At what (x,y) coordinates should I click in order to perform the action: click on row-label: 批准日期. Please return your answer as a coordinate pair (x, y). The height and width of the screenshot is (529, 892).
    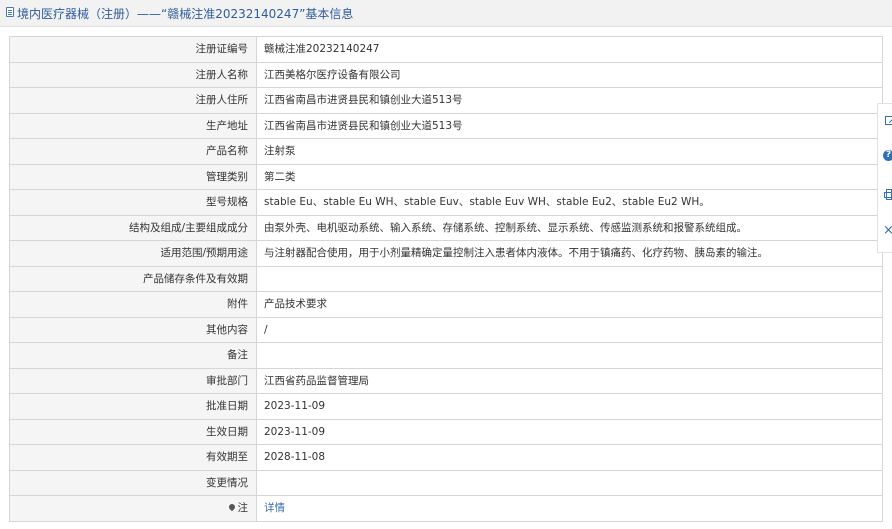
    Looking at the image, I should click on (133, 406).